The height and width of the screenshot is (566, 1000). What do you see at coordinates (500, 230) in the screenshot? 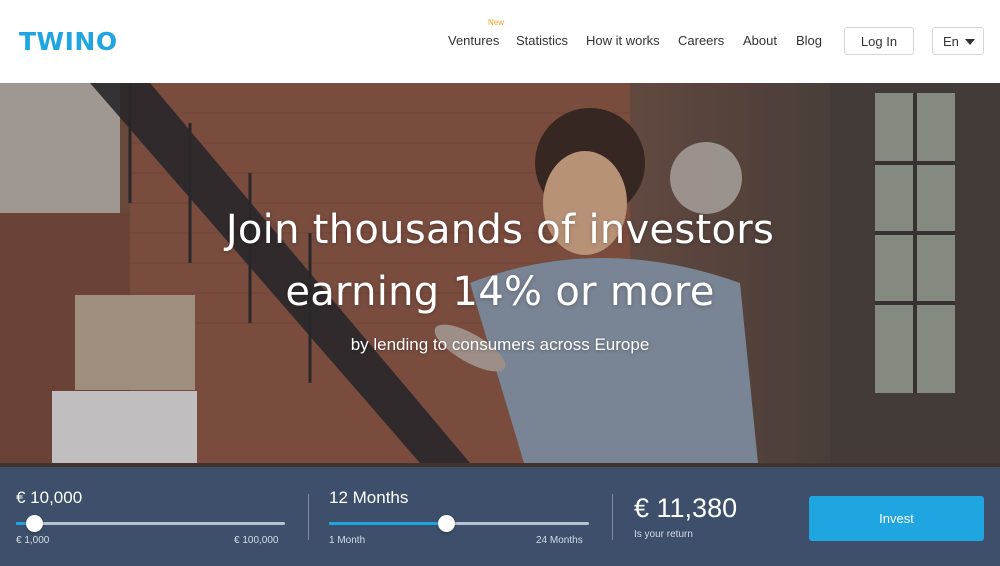
I see `hero-title-line1: Join thousands of investors` at bounding box center [500, 230].